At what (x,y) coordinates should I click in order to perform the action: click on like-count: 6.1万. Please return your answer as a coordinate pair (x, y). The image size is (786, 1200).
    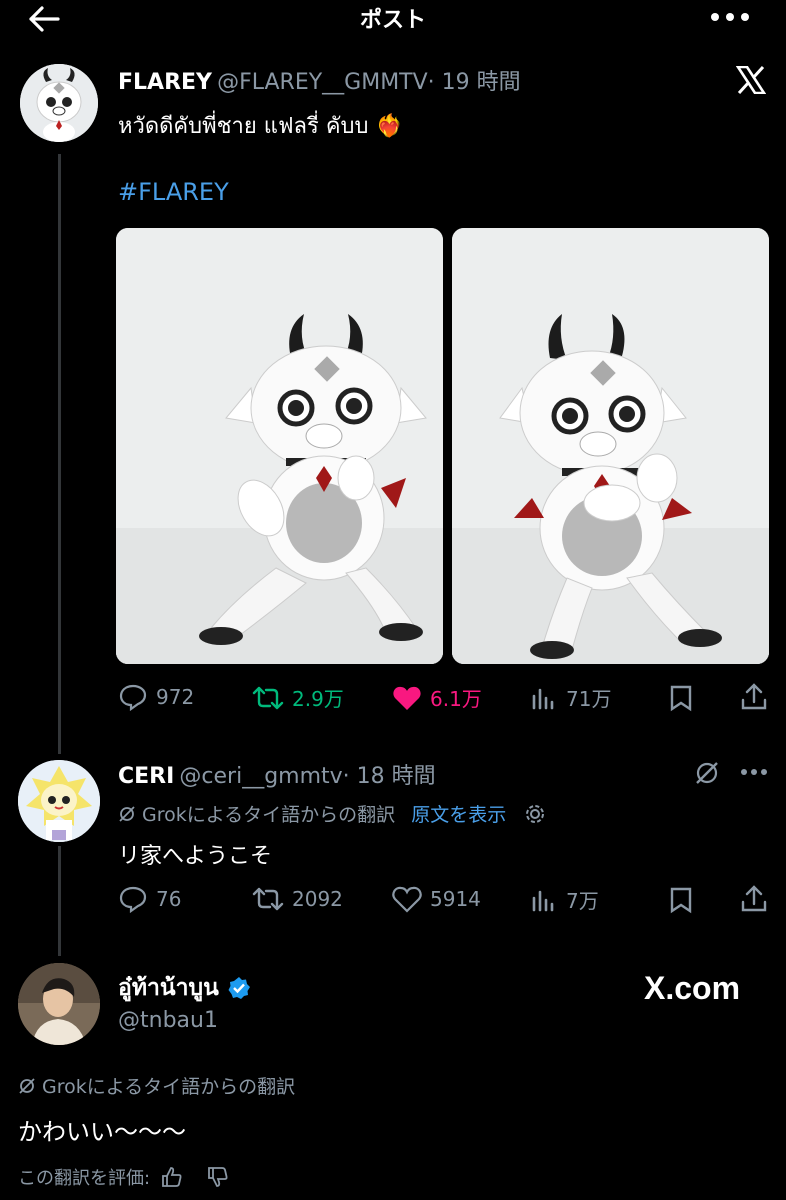
    Looking at the image, I should click on (456, 699).